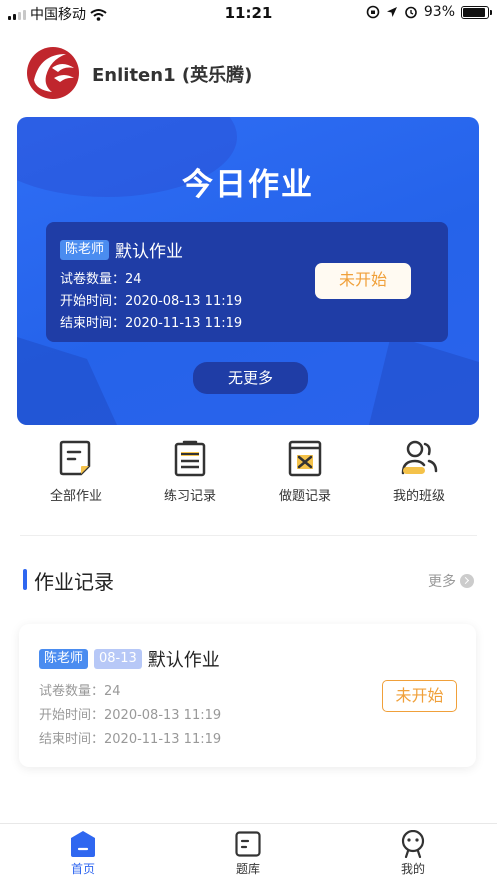  I want to click on more-link: 更多, so click(451, 581).